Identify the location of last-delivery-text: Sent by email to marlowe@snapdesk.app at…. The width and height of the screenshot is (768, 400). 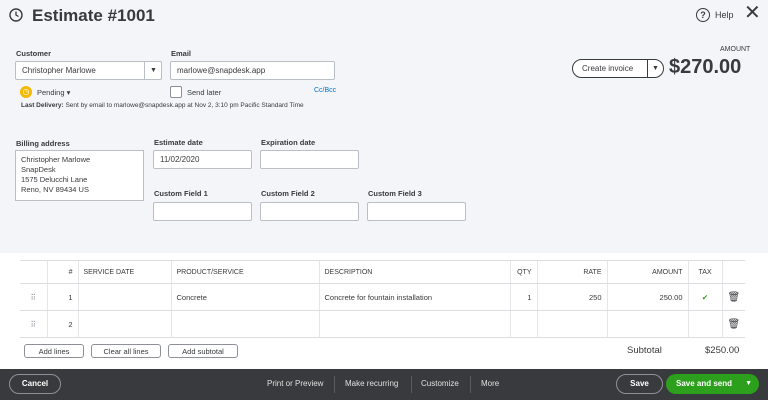
(184, 105).